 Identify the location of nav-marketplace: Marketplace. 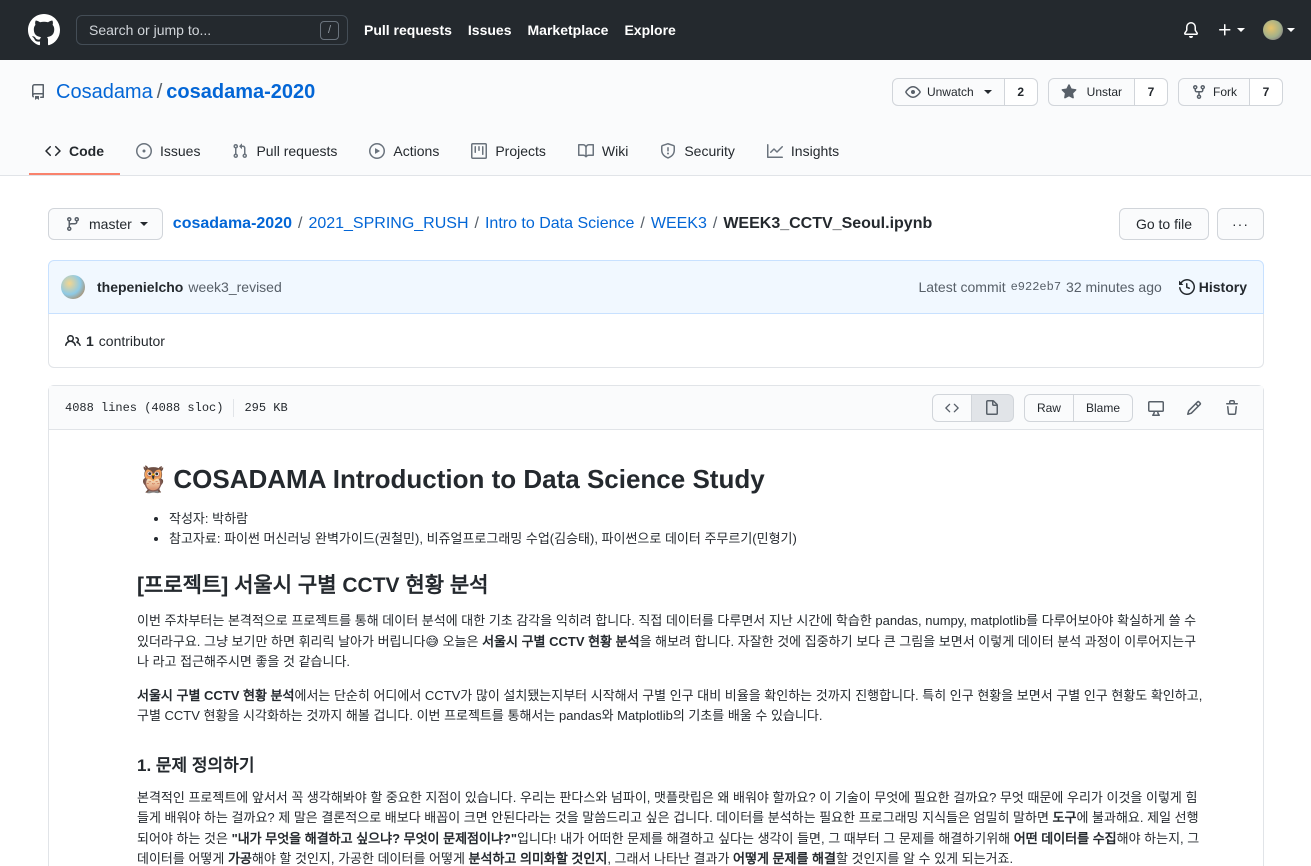
(568, 30).